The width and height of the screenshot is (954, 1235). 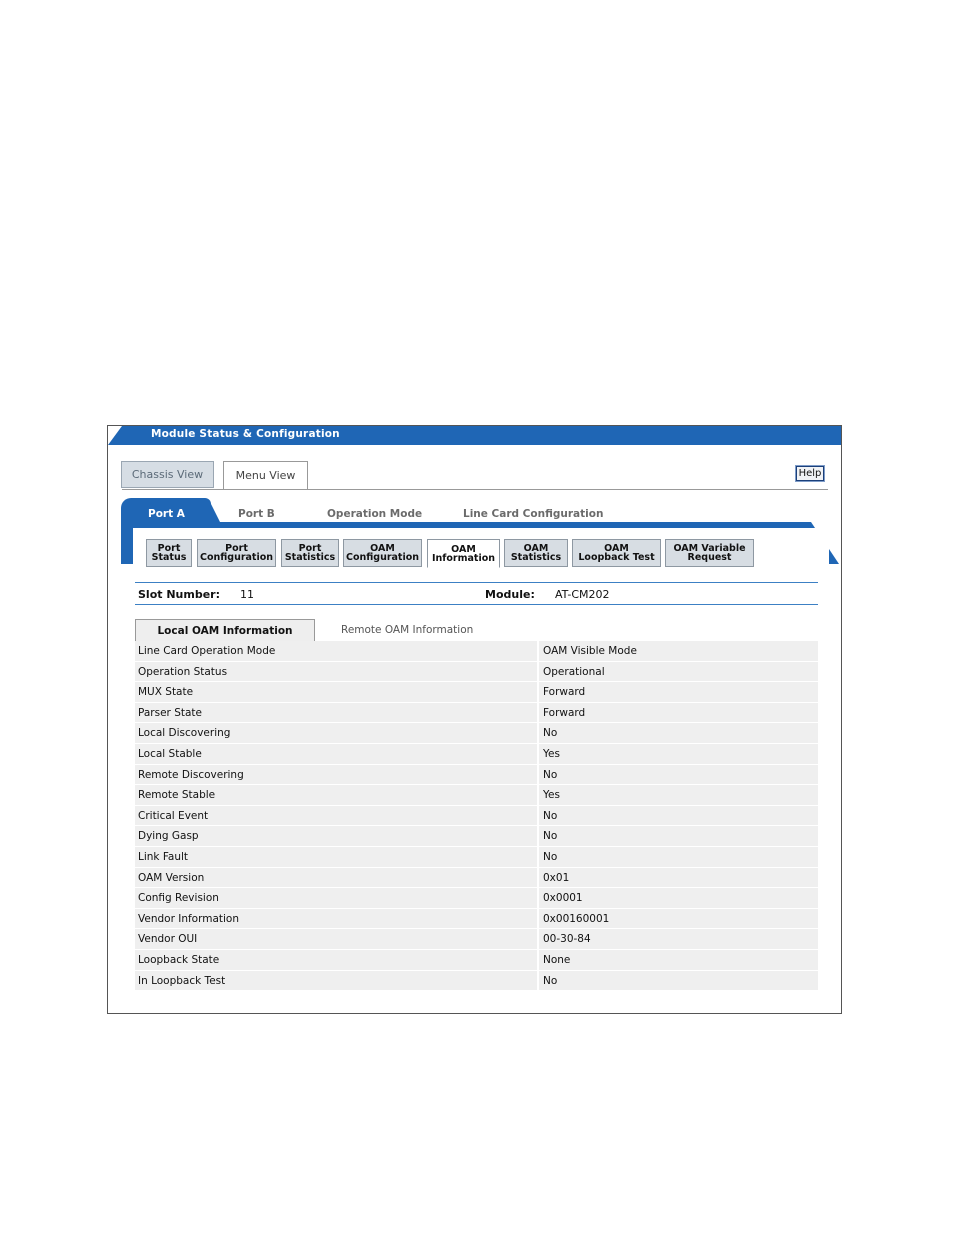 I want to click on table-row: Line Card Operation Mode OAM Visible Mode, so click(x=476, y=651).